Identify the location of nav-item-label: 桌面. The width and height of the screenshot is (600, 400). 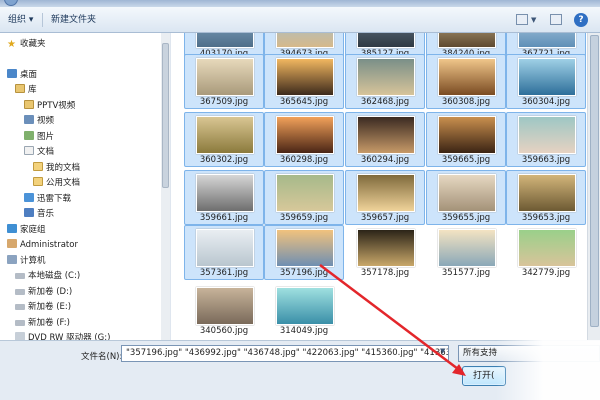
(29, 75).